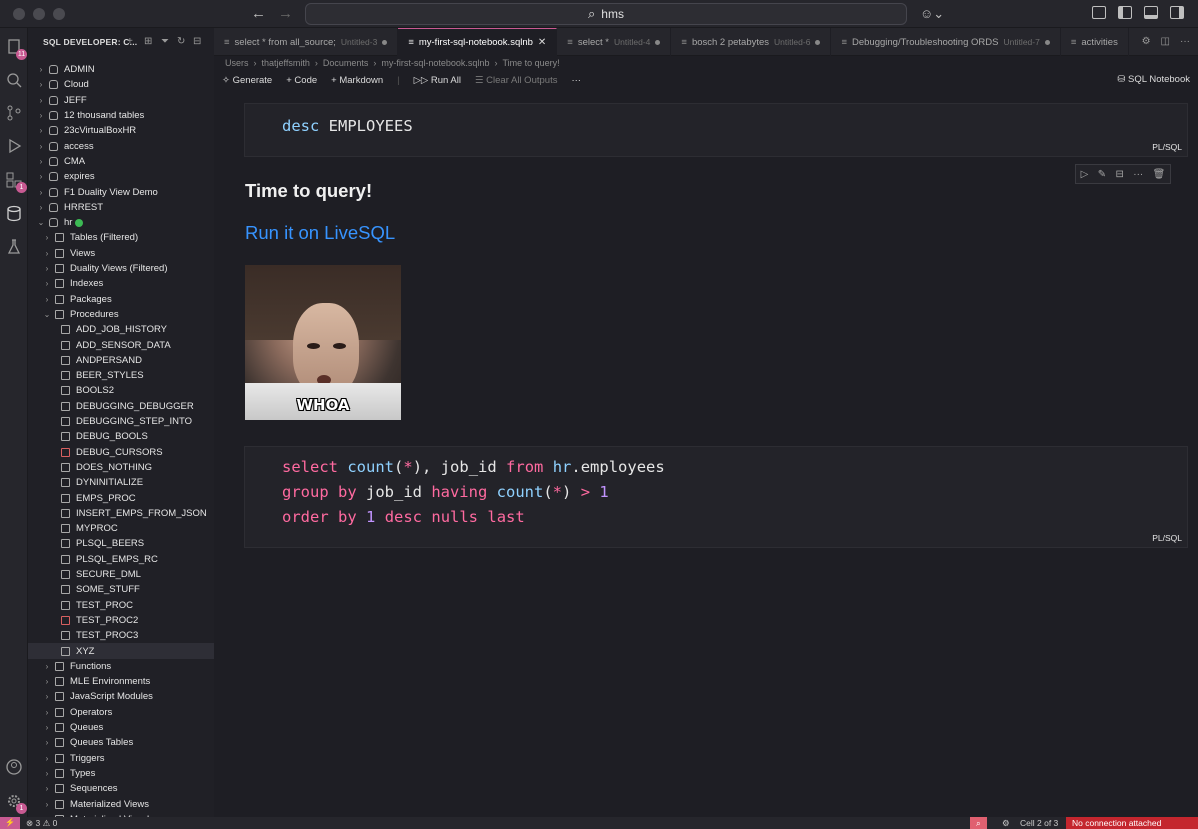 Image resolution: width=1198 pixels, height=829 pixels. I want to click on editor-tab: ≡ my-first-sql-notebook.sqlnb ✕, so click(478, 42).